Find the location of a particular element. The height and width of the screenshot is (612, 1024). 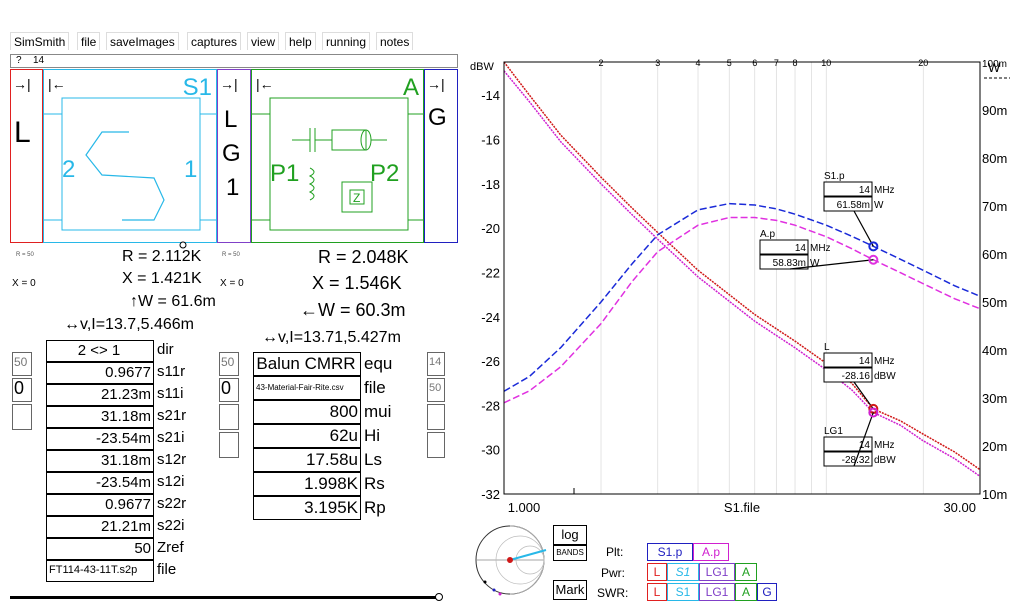

series-line-a-p is located at coordinates (742, 310).